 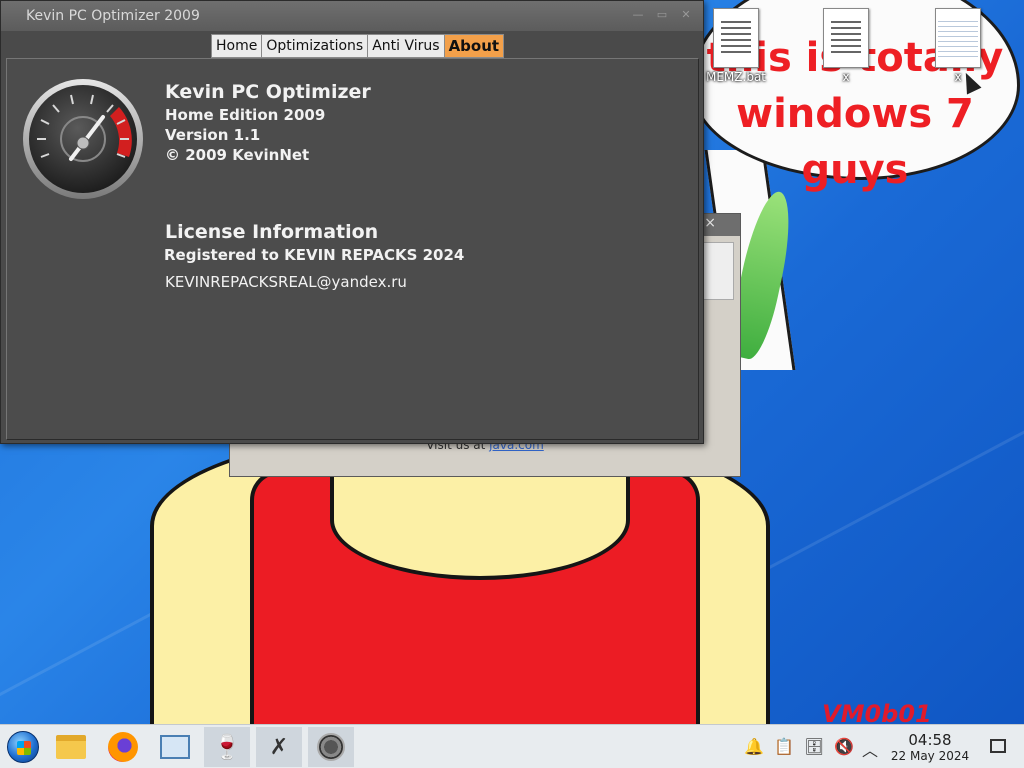 What do you see at coordinates (844, 746) in the screenshot?
I see `volume-muted-icon: 🔇` at bounding box center [844, 746].